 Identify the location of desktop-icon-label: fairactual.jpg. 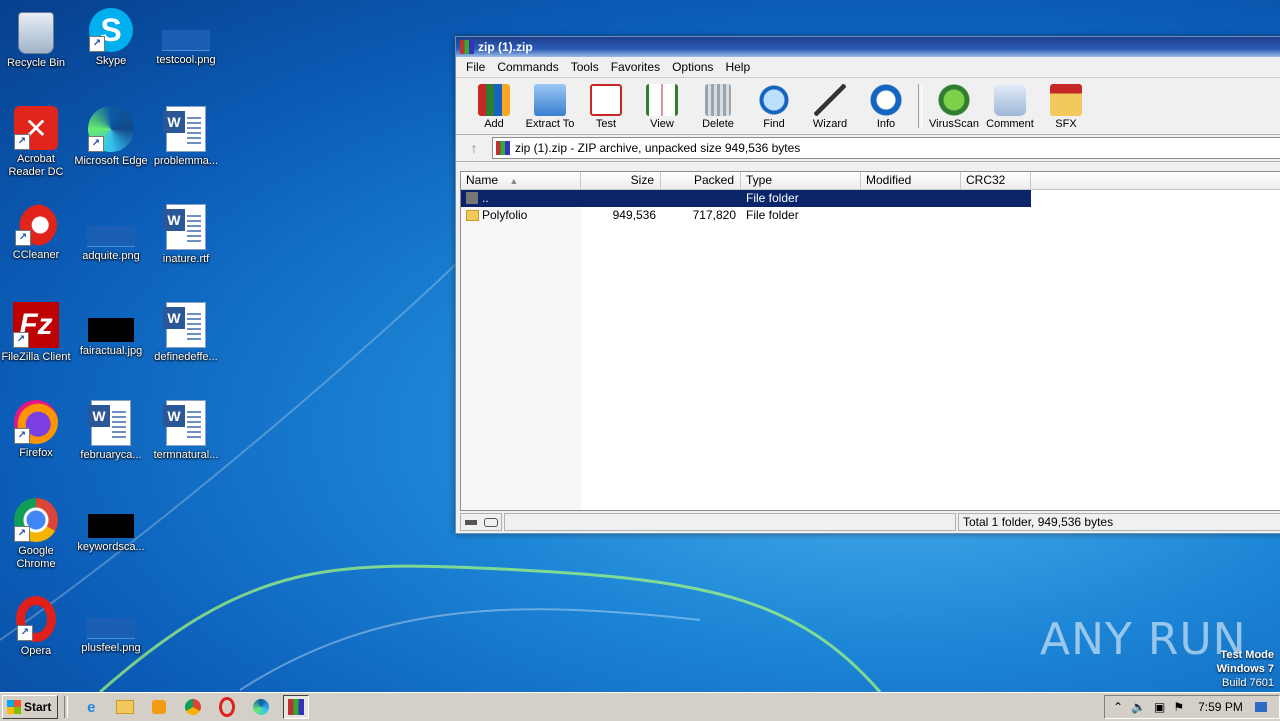
(111, 351).